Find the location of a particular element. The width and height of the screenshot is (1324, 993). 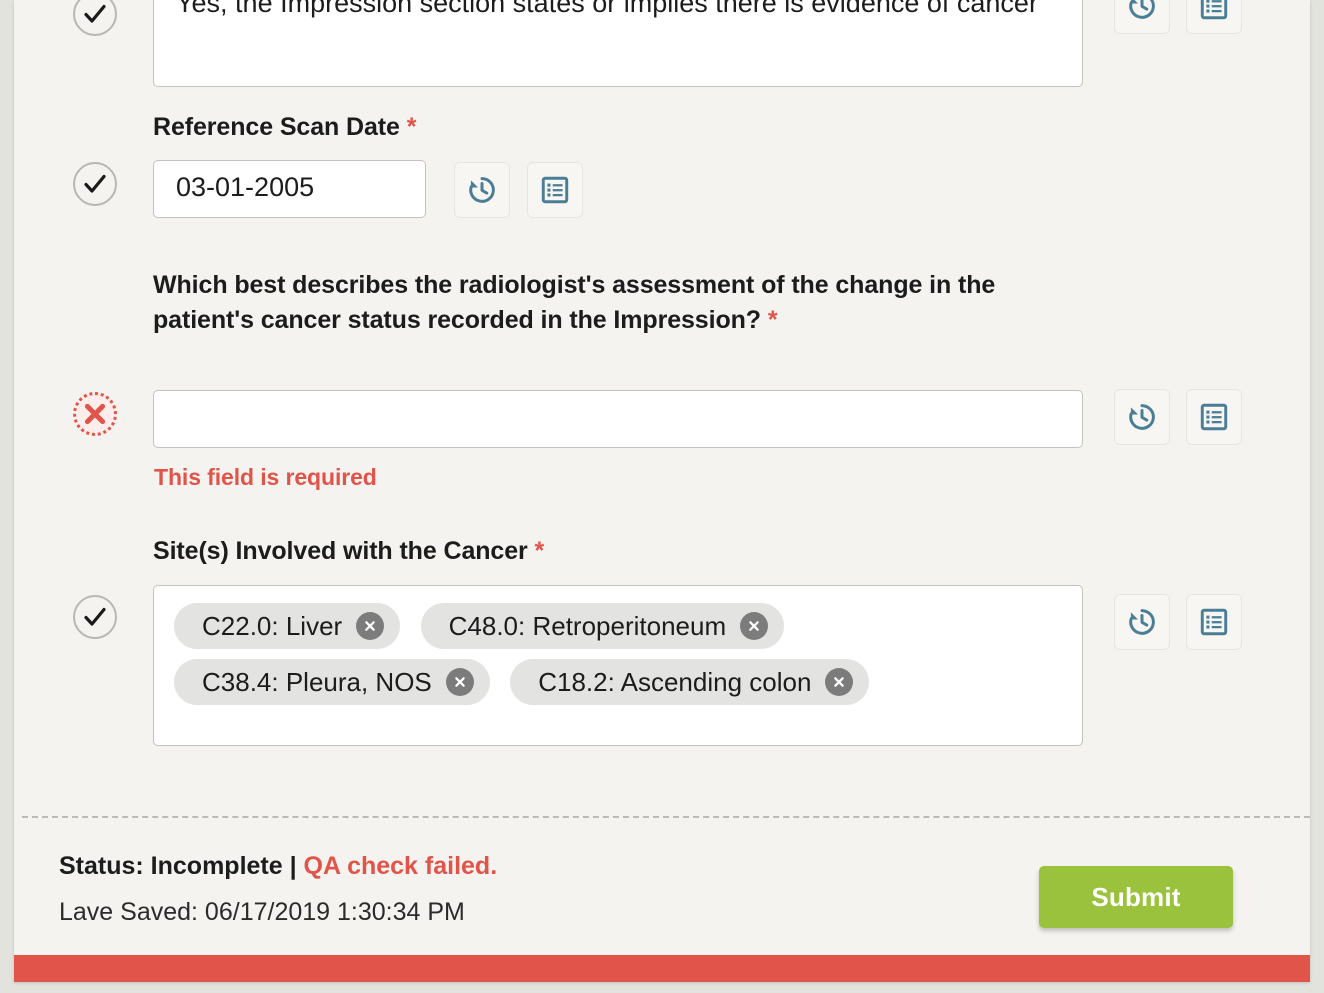

qa-check-status: QA check failed. is located at coordinates (400, 866).